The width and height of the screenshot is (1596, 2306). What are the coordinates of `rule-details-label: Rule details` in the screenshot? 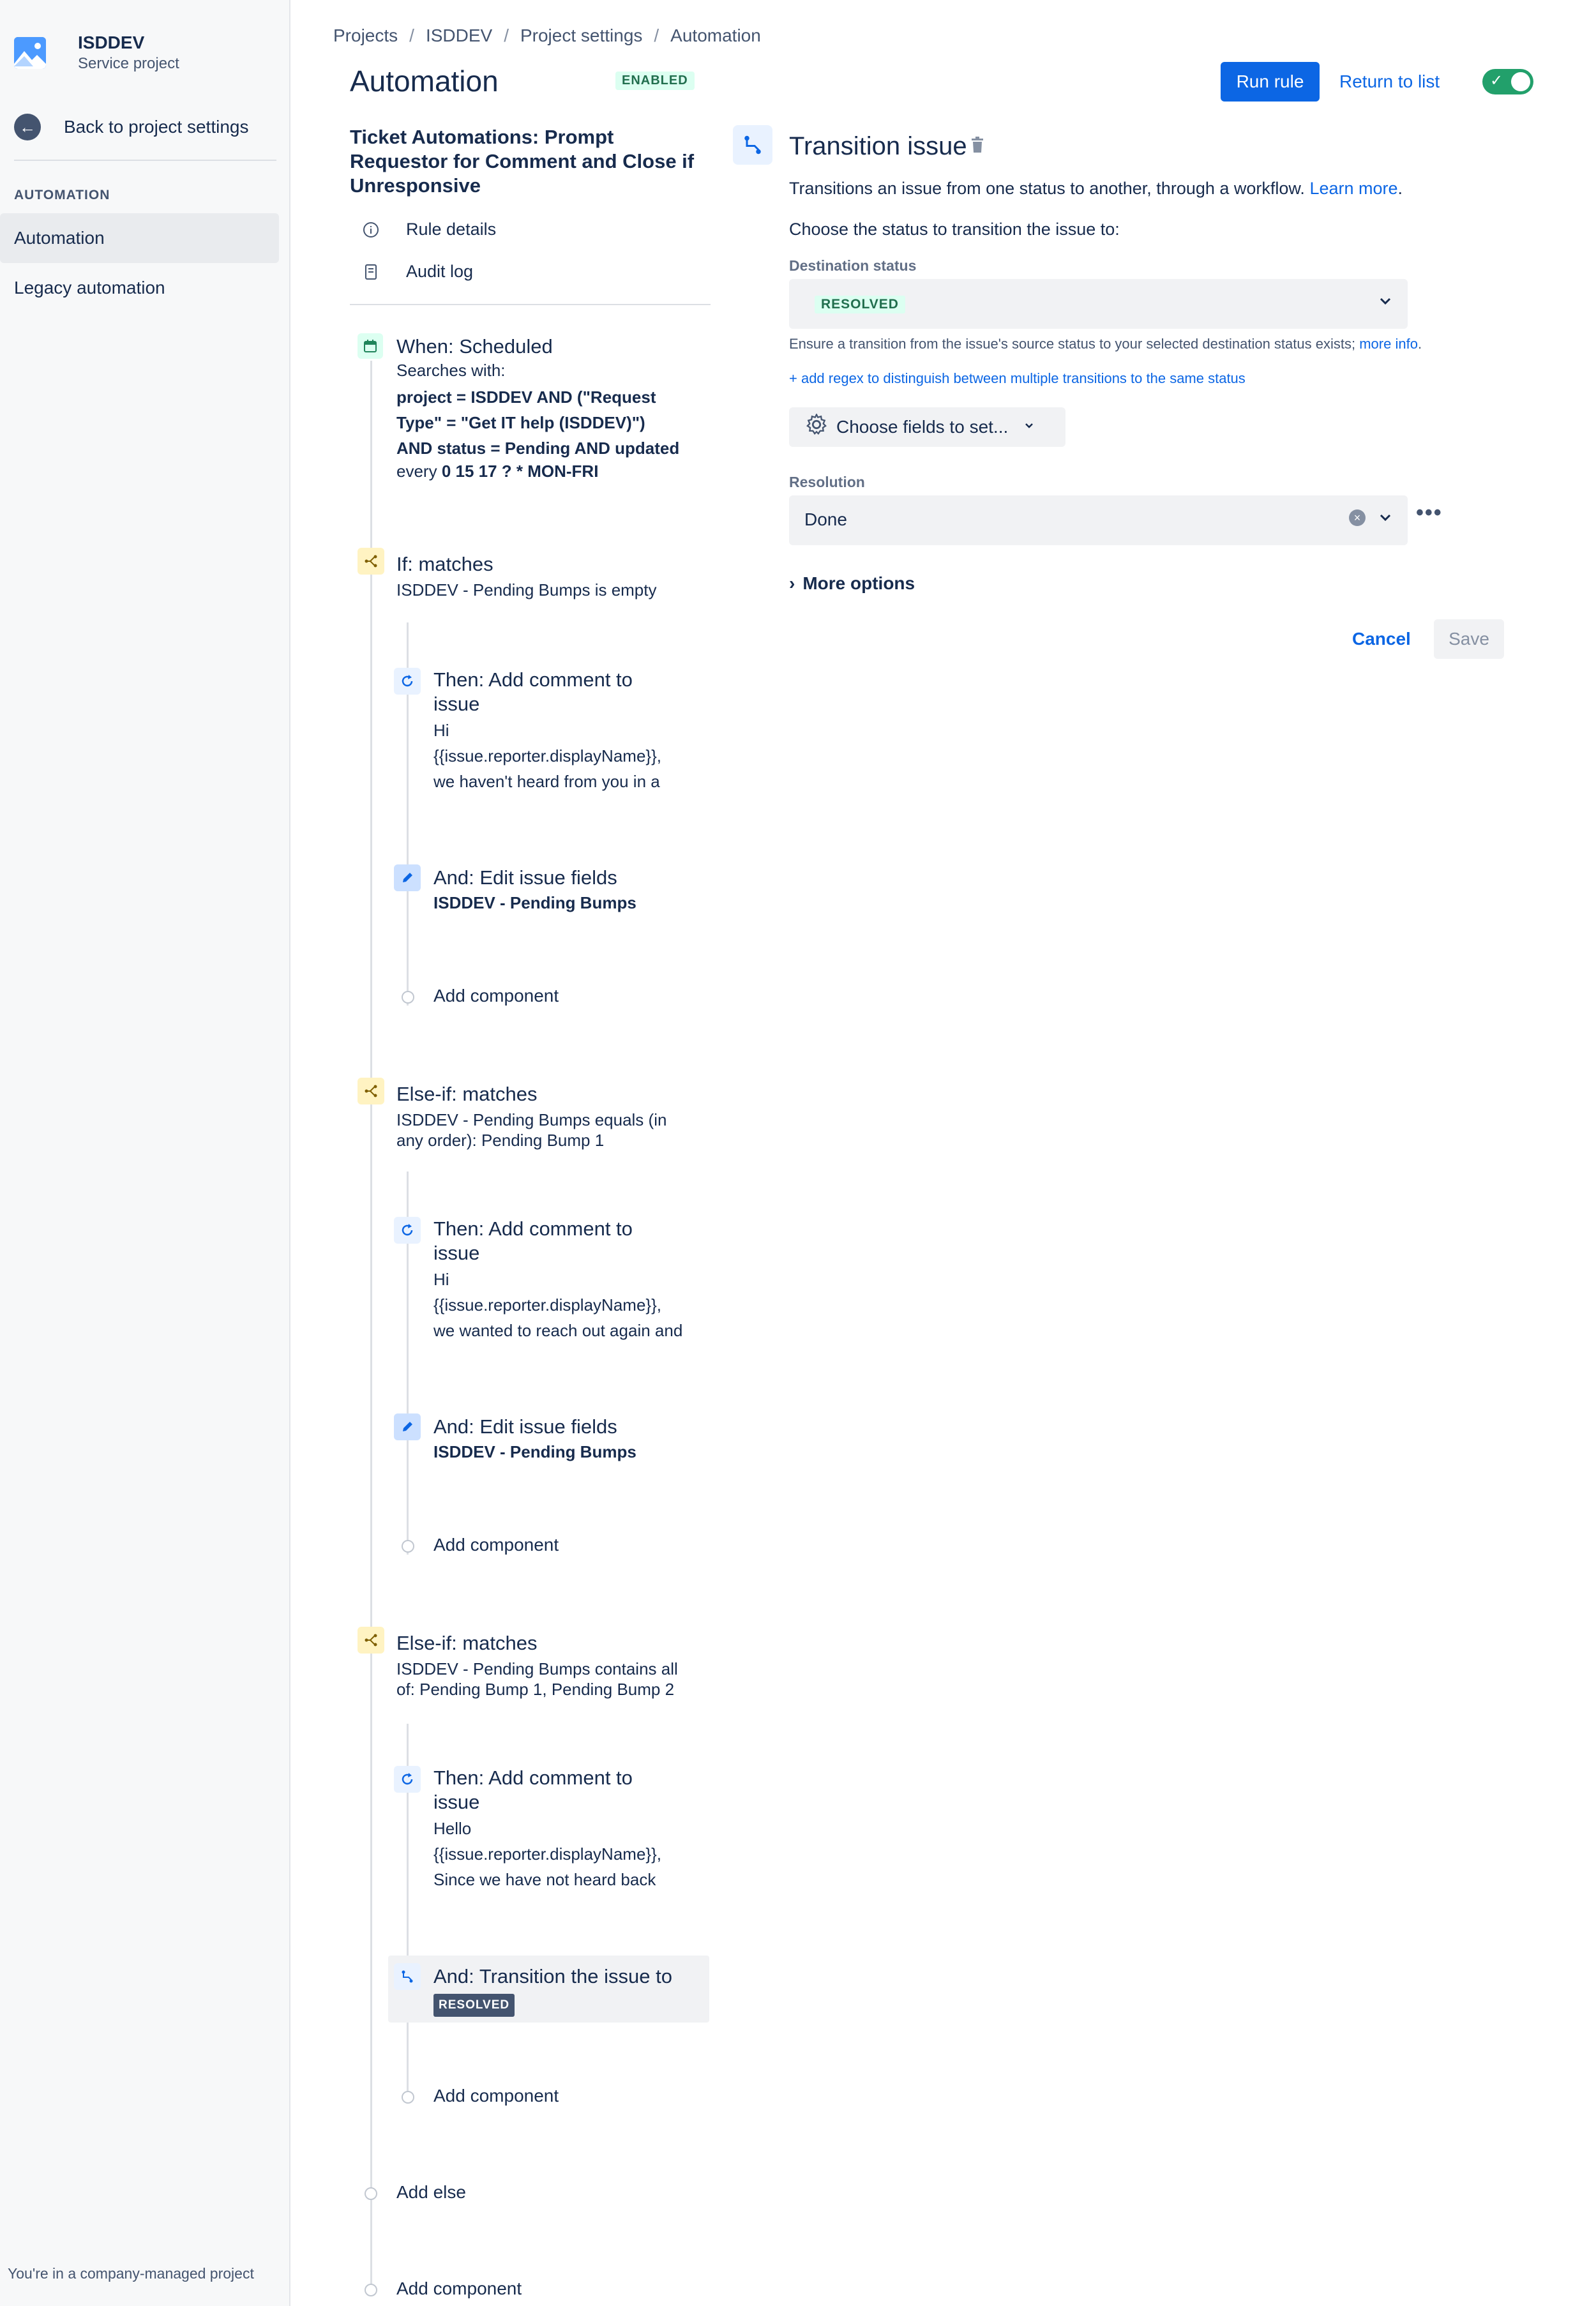 It's located at (451, 229).